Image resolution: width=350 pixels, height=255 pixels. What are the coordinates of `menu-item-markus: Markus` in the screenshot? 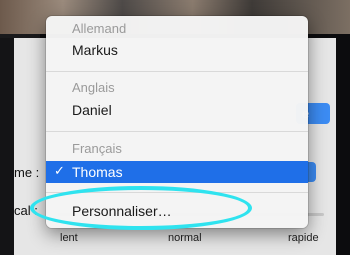 It's located at (95, 50).